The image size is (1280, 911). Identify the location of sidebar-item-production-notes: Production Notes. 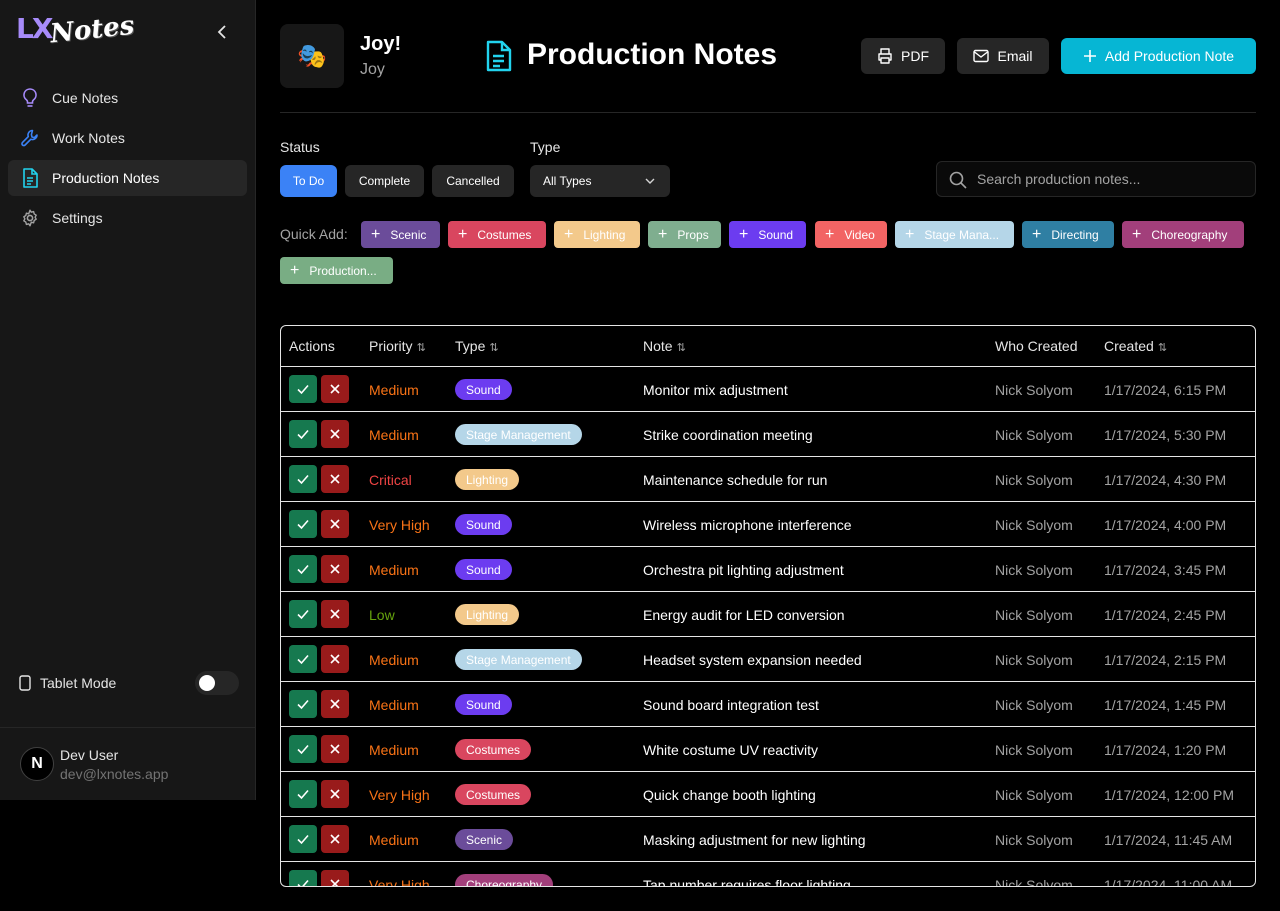
(127, 178).